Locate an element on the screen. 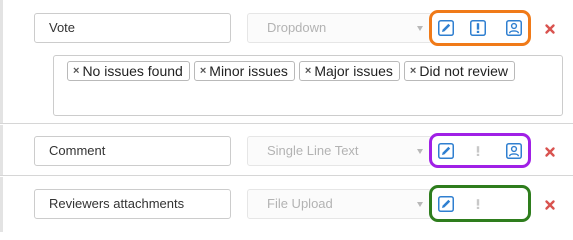 Image resolution: width=573 pixels, height=240 pixels. option-tag-label: No issues found is located at coordinates (132, 71).